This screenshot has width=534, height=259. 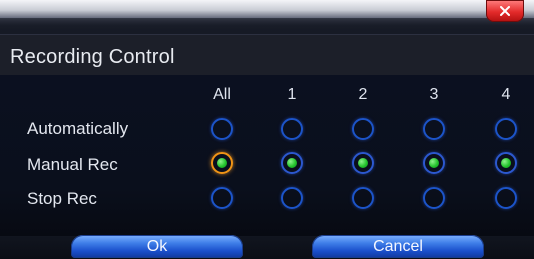 I want to click on cancel-button: Cancel, so click(x=398, y=246).